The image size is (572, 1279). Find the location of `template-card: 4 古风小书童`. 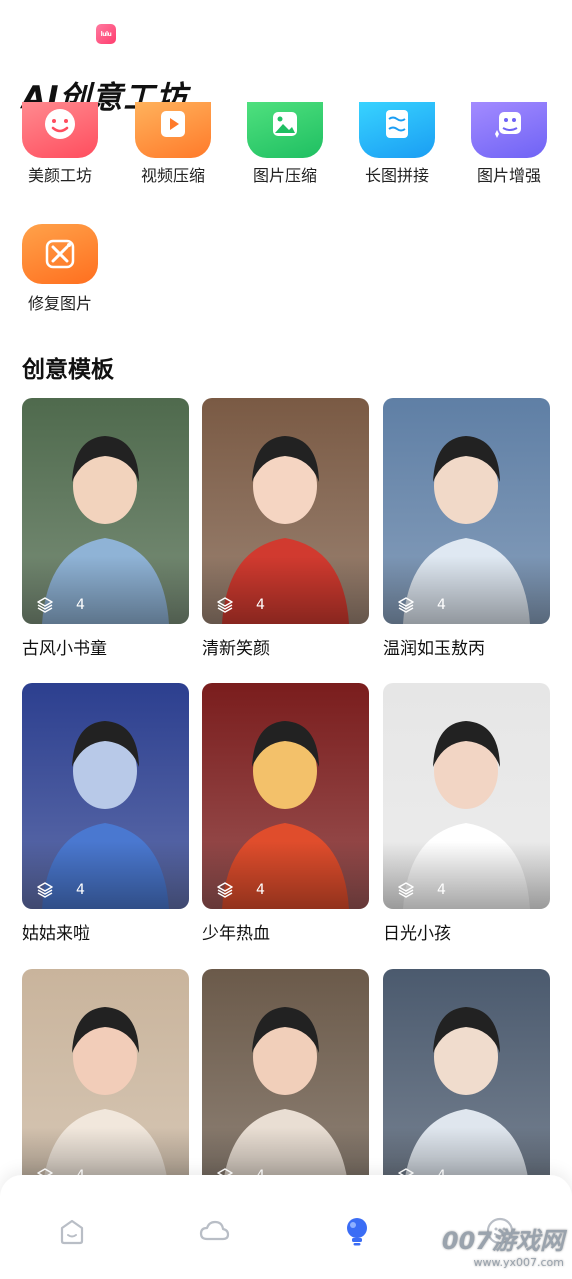

template-card: 4 古风小书童 is located at coordinates (105, 528).